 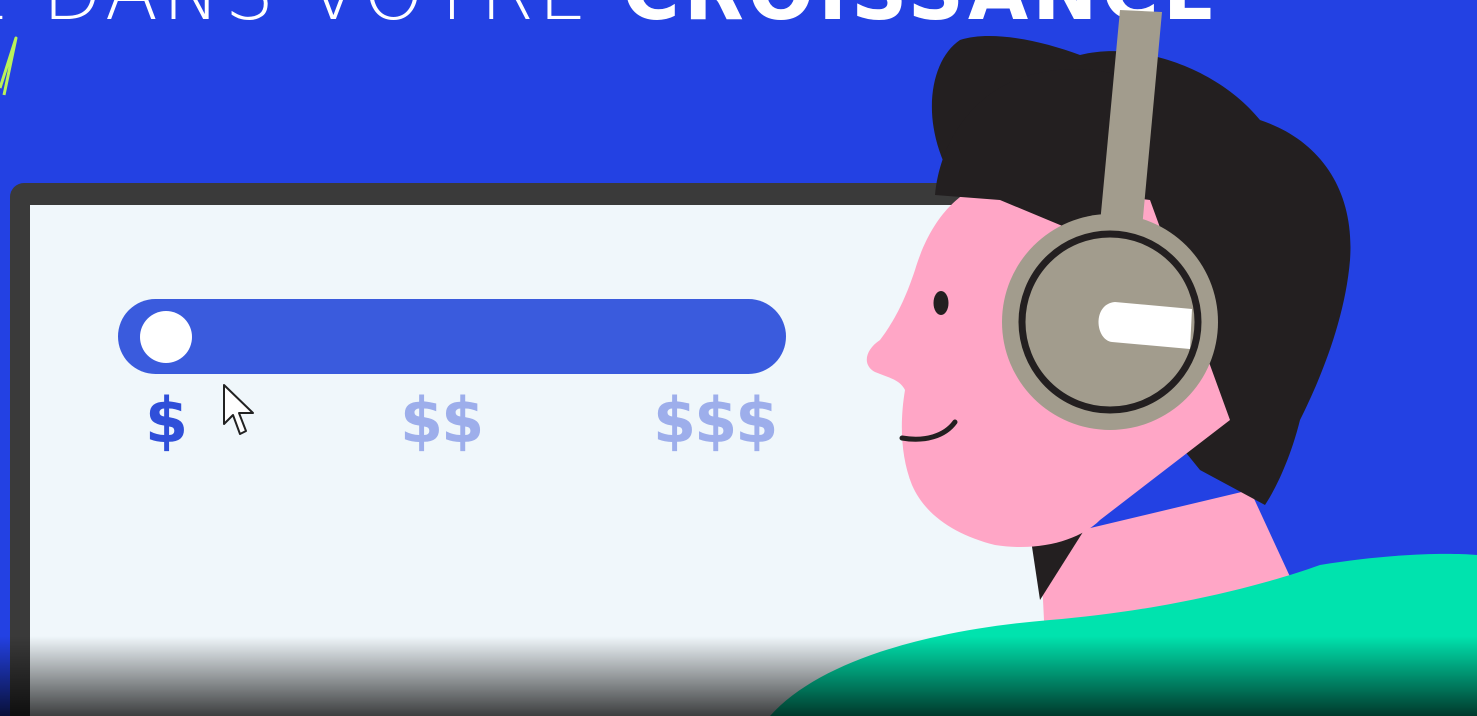 I want to click on price-tier-mid: $$, so click(x=442, y=421).